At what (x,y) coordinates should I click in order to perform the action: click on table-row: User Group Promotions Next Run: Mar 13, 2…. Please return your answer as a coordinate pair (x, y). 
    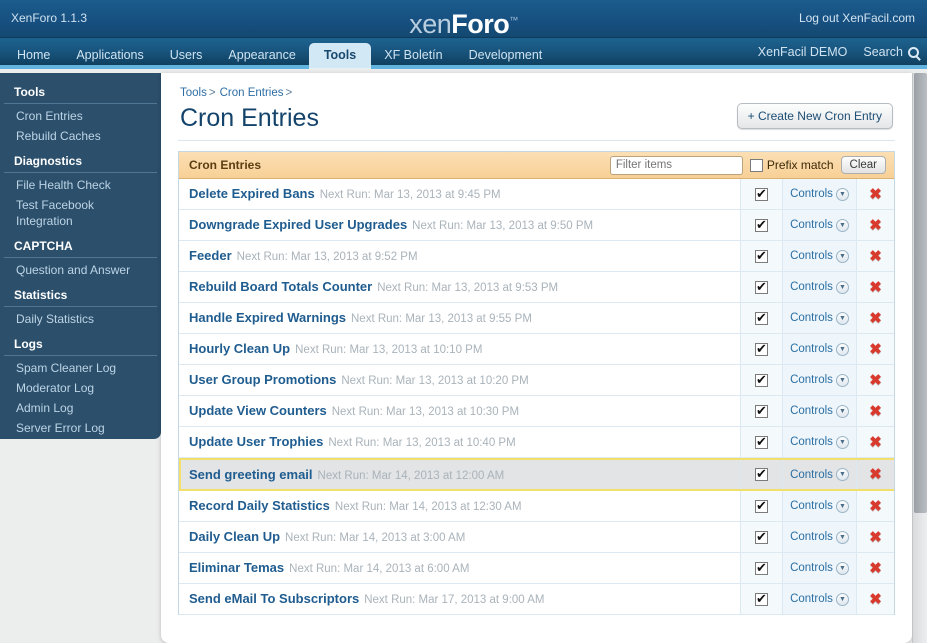
    Looking at the image, I should click on (536, 380).